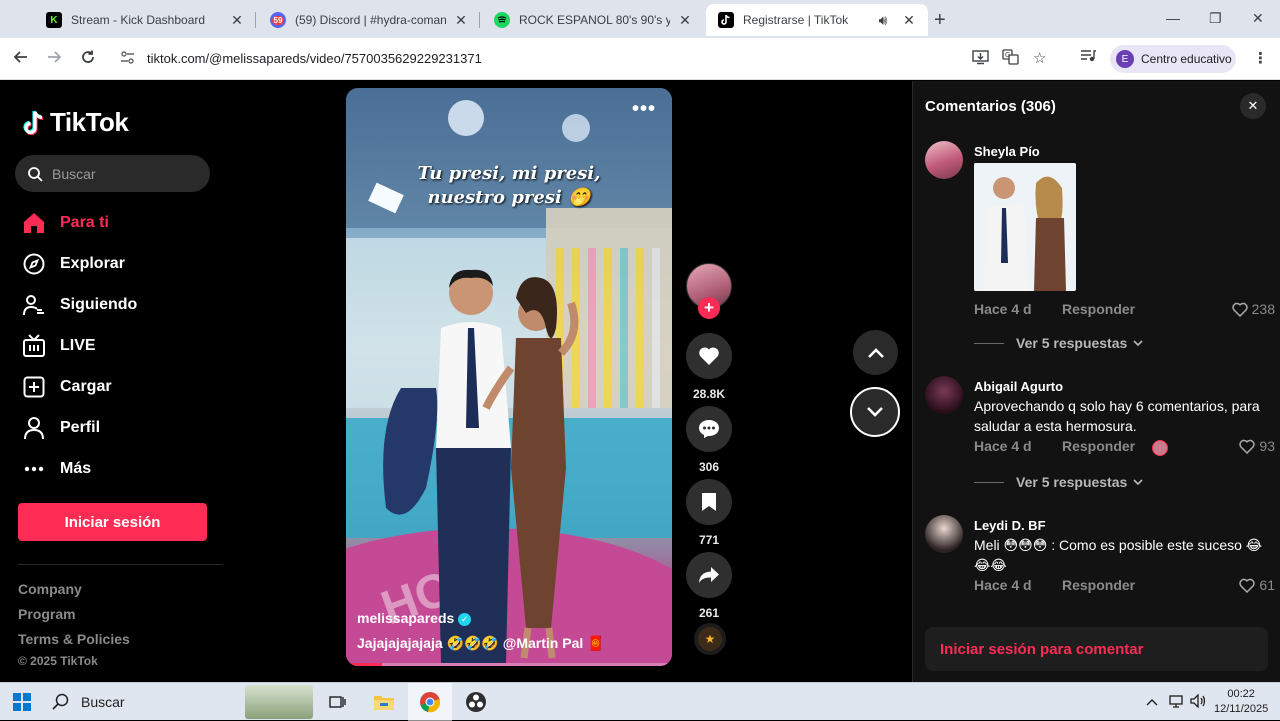  What do you see at coordinates (509, 664) in the screenshot?
I see `video-progress-bar` at bounding box center [509, 664].